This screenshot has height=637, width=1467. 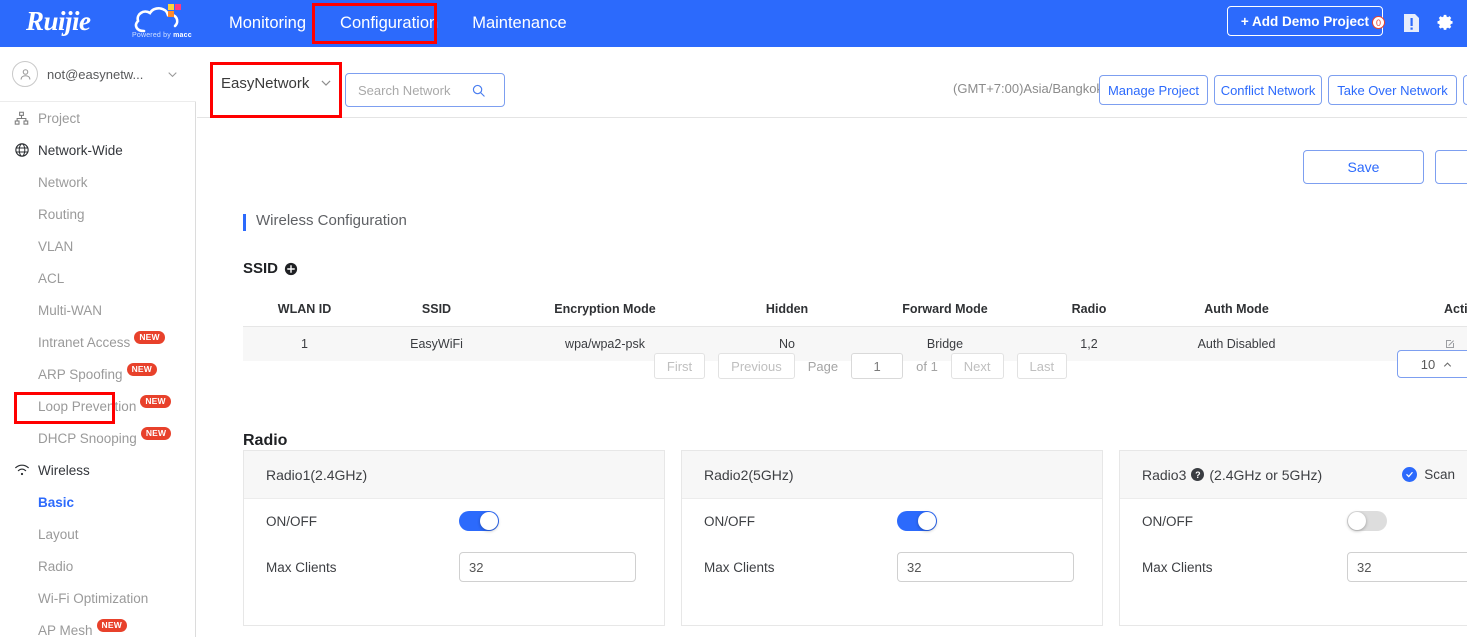 What do you see at coordinates (97, 310) in the screenshot?
I see `sidebar-item-multi-wan: Multi-WAN` at bounding box center [97, 310].